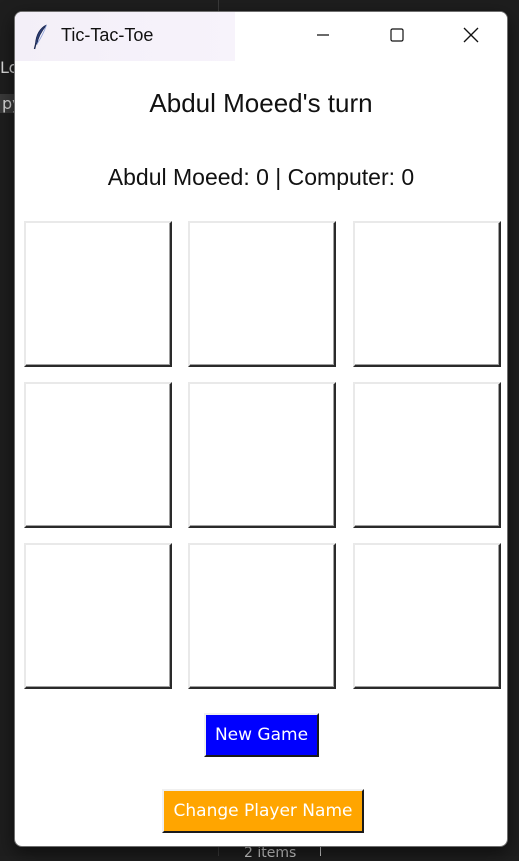 This screenshot has width=519, height=861. What do you see at coordinates (41, 37) in the screenshot?
I see `feather-icon` at bounding box center [41, 37].